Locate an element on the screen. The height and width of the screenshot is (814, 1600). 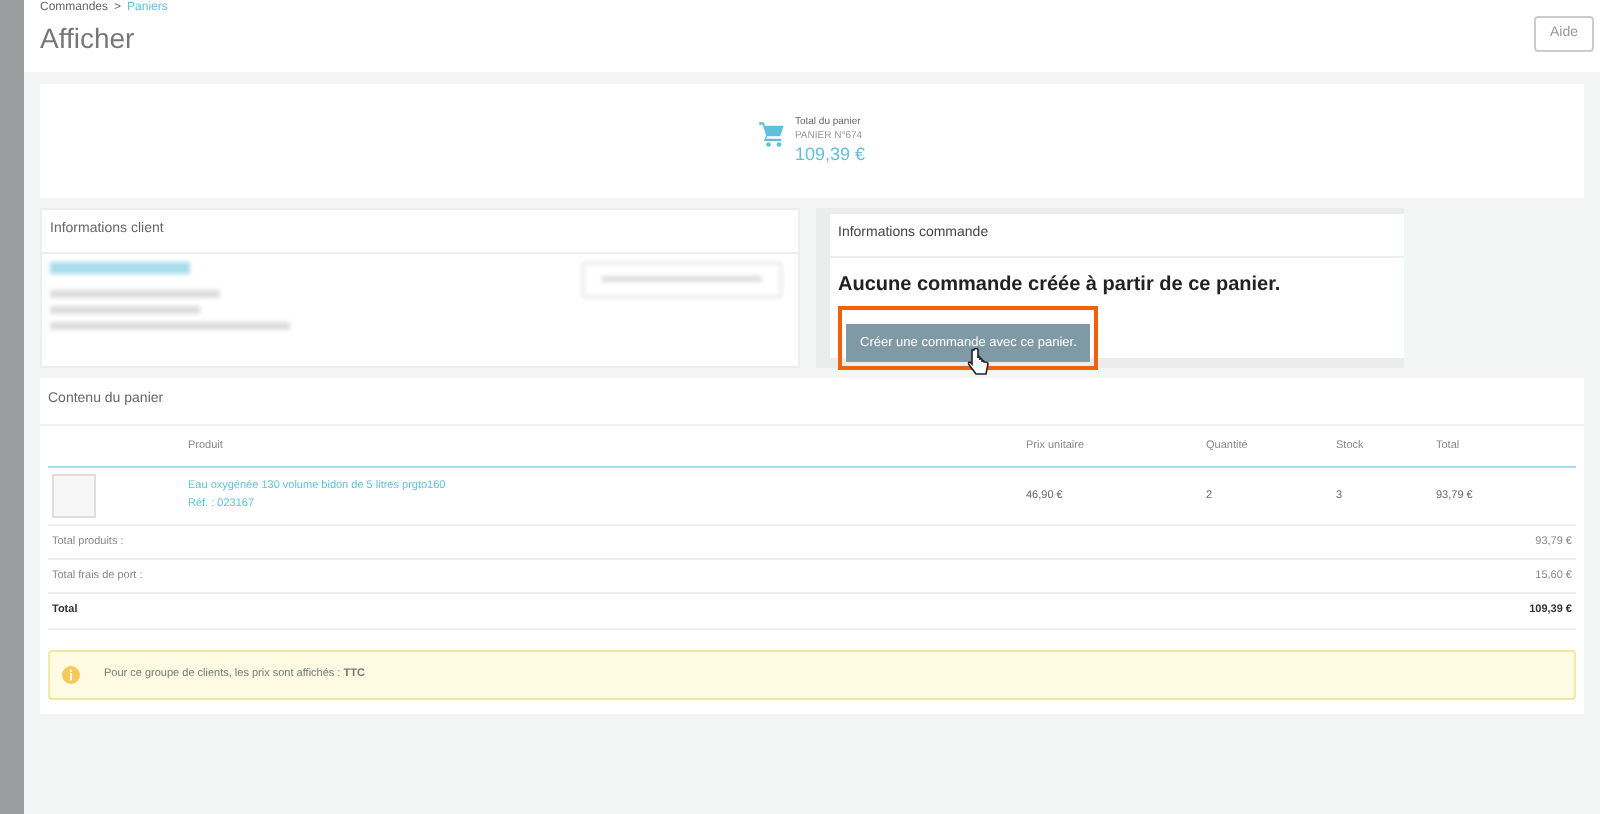
blurred-client-name is located at coordinates (120, 267).